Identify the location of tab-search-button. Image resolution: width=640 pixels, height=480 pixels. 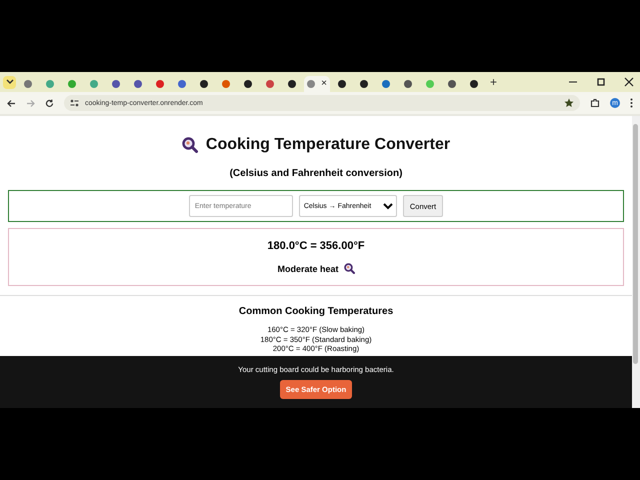
(9, 82).